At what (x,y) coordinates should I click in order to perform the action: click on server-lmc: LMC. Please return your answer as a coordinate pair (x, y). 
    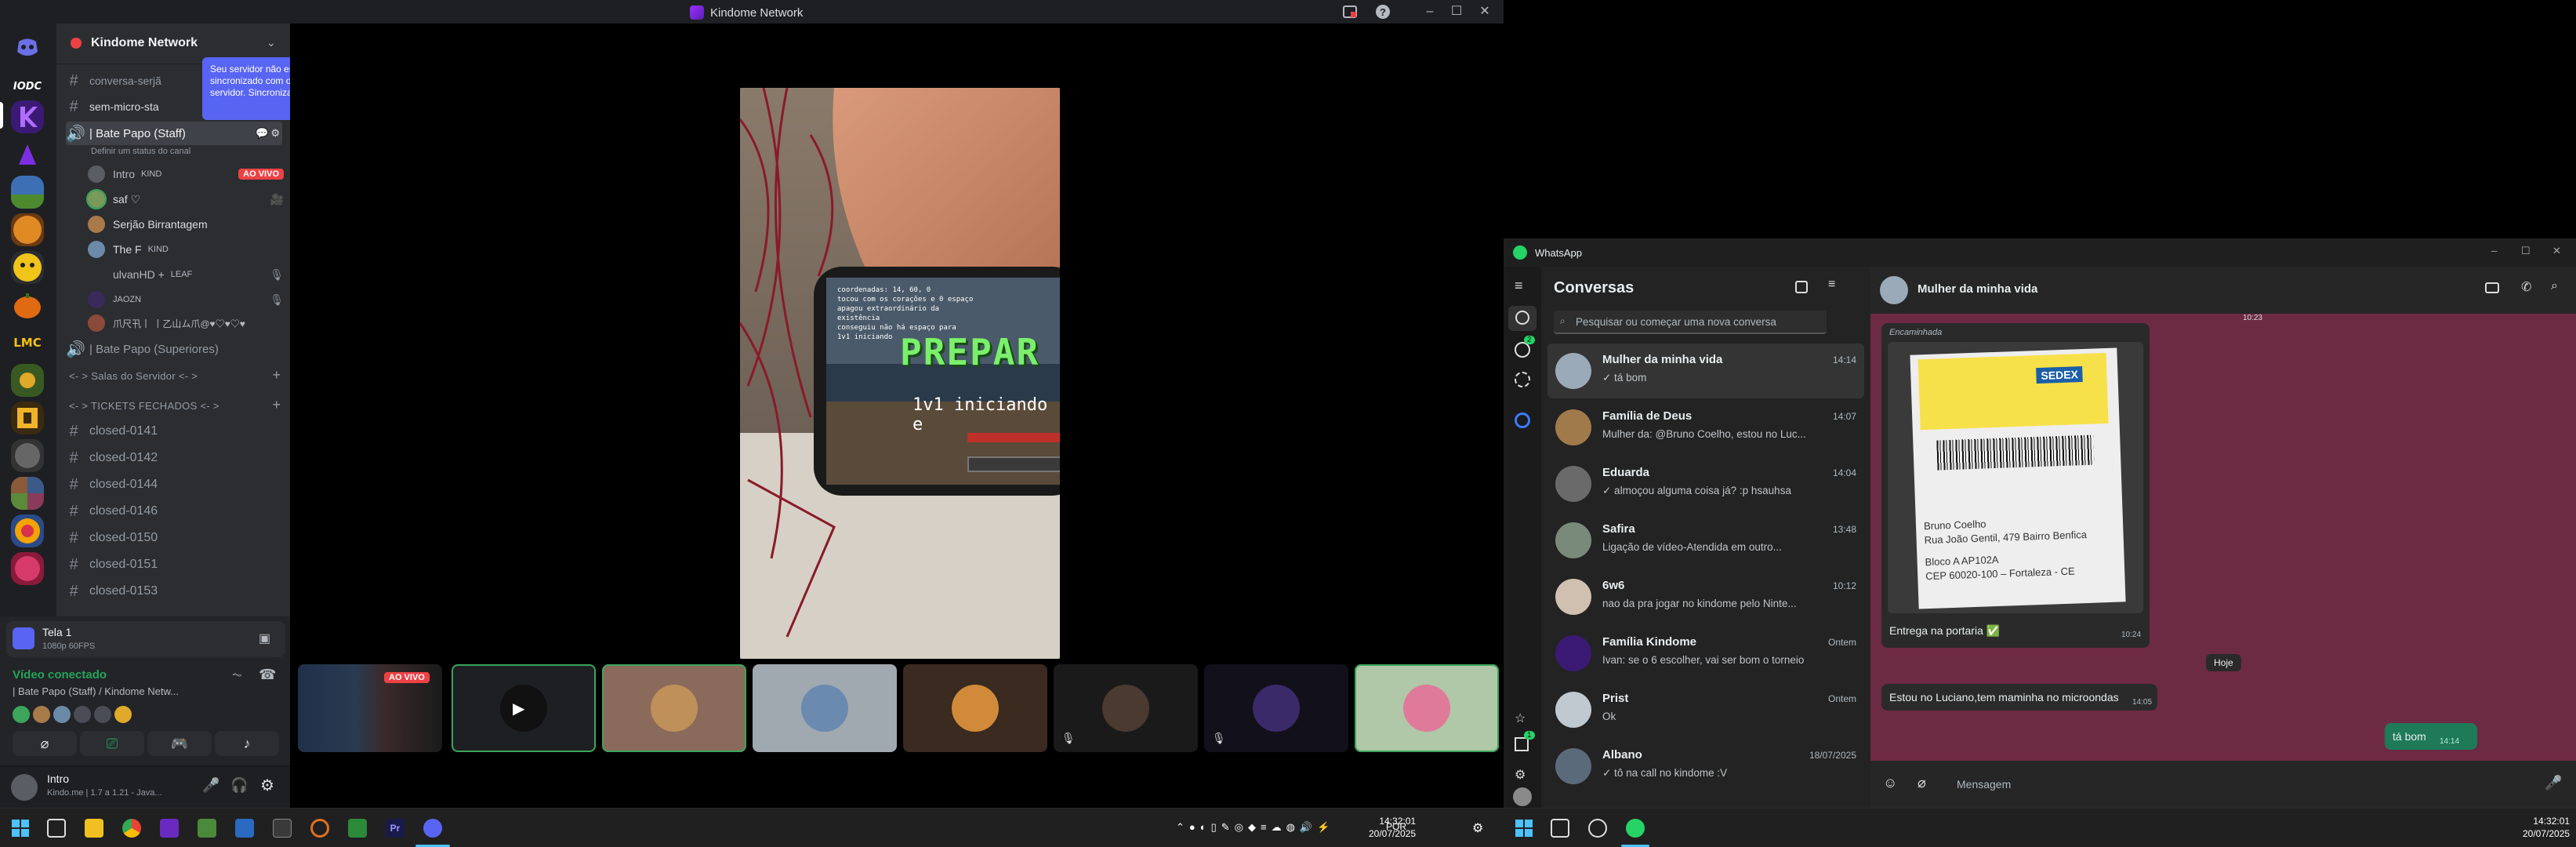
    Looking at the image, I should click on (28, 342).